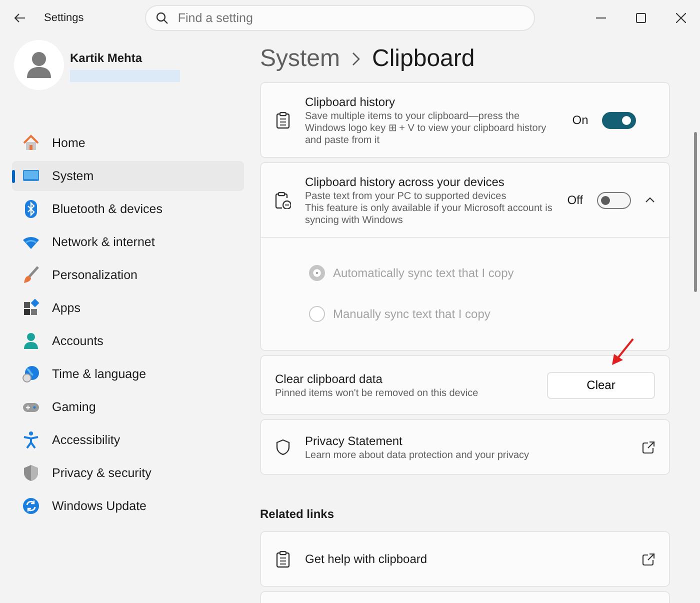  Describe the element at coordinates (107, 58) in the screenshot. I see `profile-name: Kartik Mehta` at that location.